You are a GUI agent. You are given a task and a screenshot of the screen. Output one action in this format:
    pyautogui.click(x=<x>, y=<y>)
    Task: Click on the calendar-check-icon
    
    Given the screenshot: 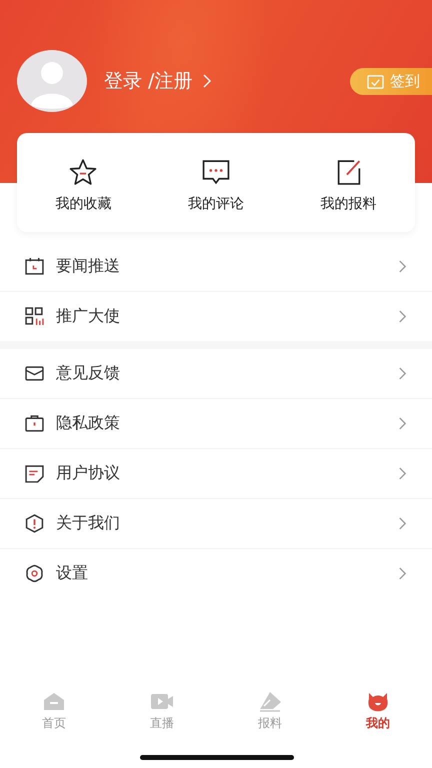 What is the action you would take?
    pyautogui.click(x=375, y=81)
    